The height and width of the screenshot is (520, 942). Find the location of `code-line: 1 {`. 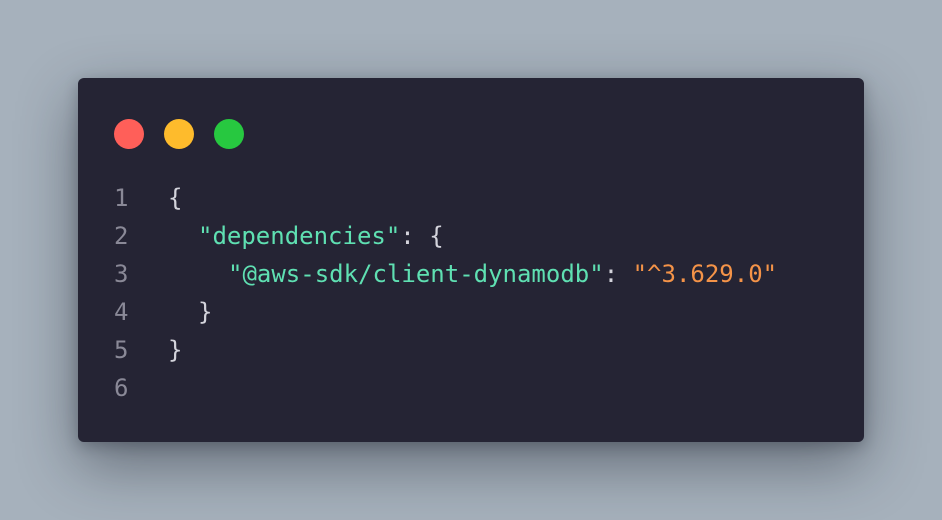

code-line: 1 { is located at coordinates (445, 198).